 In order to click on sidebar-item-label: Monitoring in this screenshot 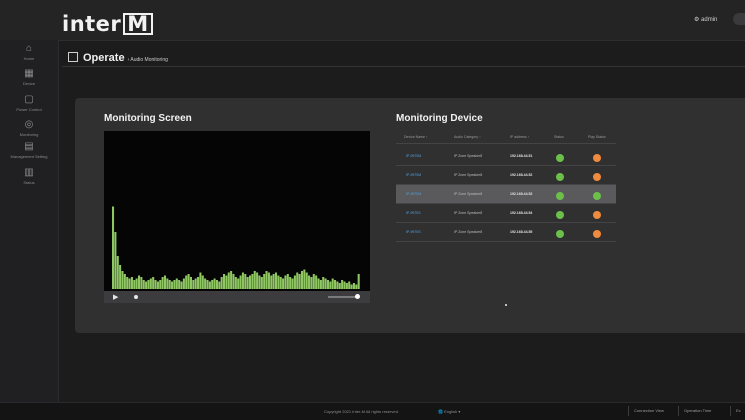, I will do `click(29, 134)`.